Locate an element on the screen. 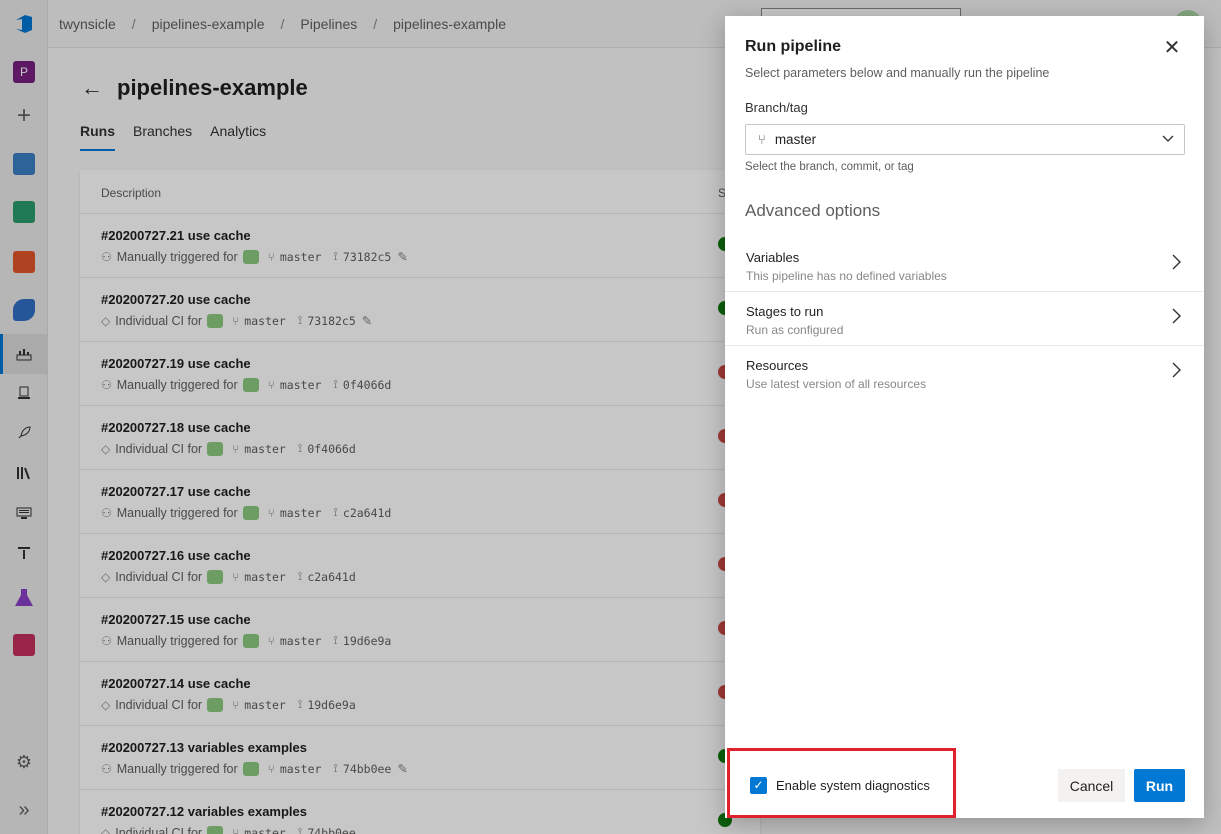  branch-tag-dropdown: ⑂ master is located at coordinates (965, 139).